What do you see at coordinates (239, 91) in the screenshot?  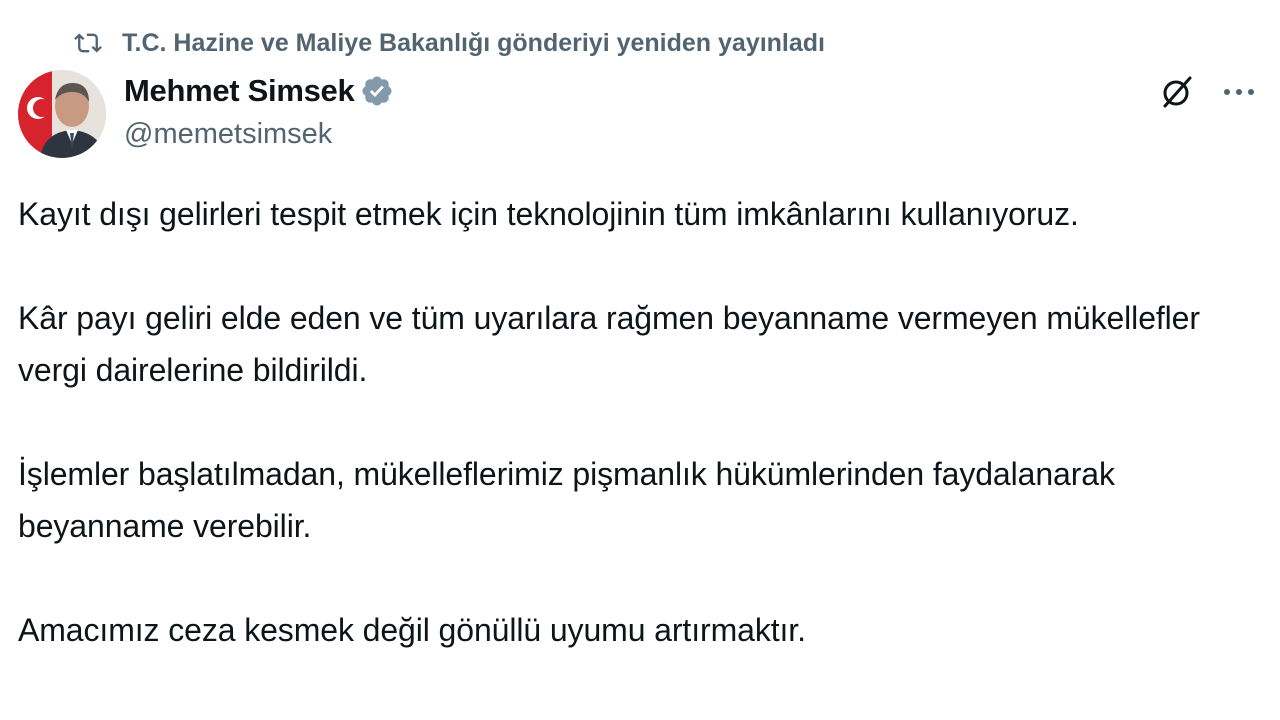 I see `author-display-name: Mehmet Simsek` at bounding box center [239, 91].